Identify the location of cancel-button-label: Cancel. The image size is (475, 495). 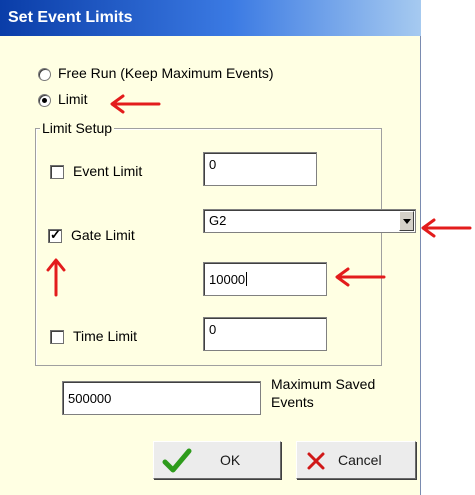
(360, 460).